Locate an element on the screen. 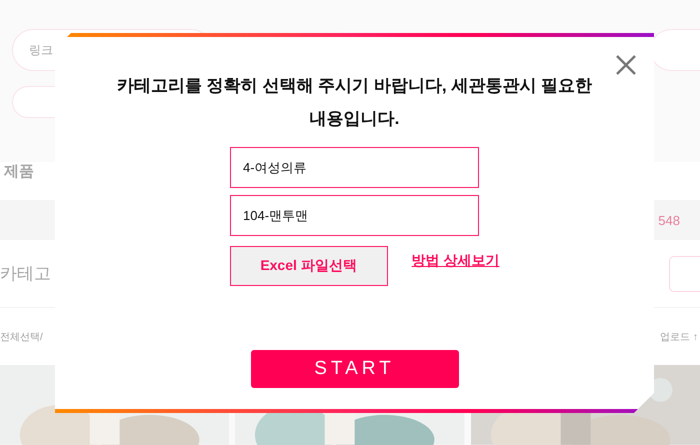 This screenshot has width=700, height=445. close-icon is located at coordinates (626, 65).